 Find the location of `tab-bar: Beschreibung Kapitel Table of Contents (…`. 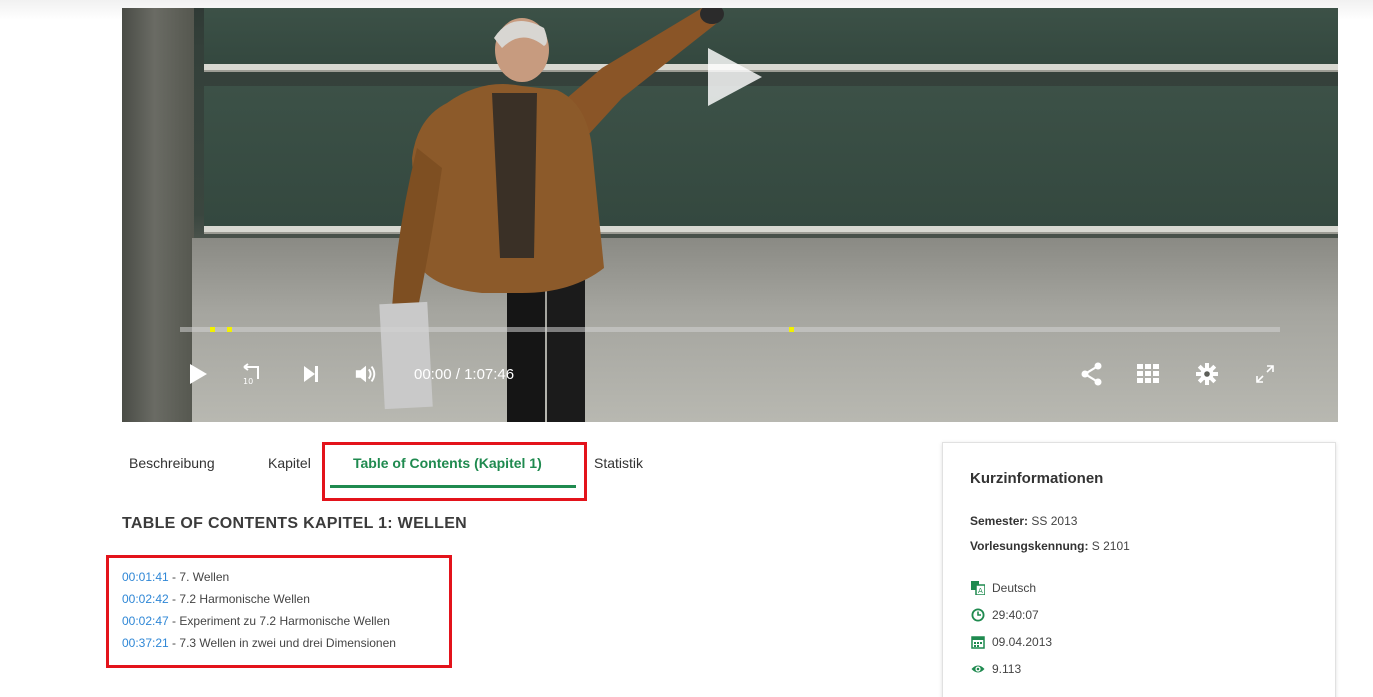

tab-bar: Beschreibung Kapitel Table of Contents (… is located at coordinates (402, 471).